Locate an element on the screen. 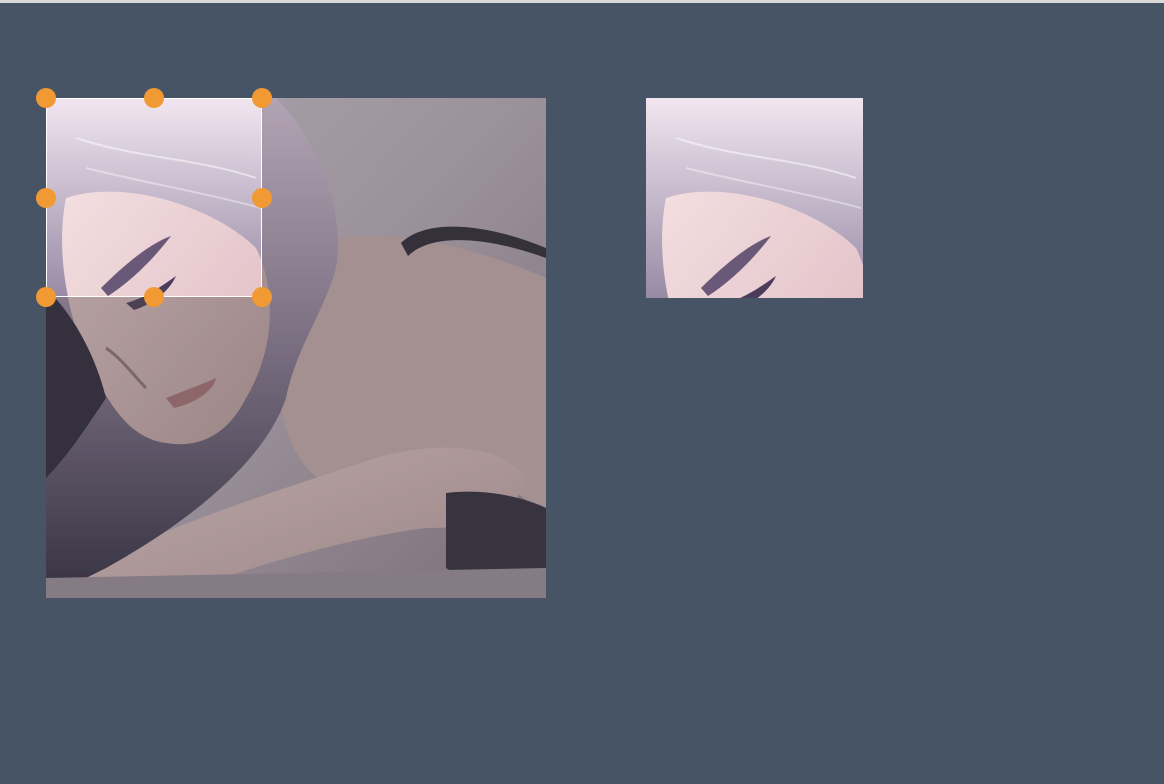 This screenshot has width=1164, height=784. crop-selection-box is located at coordinates (154, 197).